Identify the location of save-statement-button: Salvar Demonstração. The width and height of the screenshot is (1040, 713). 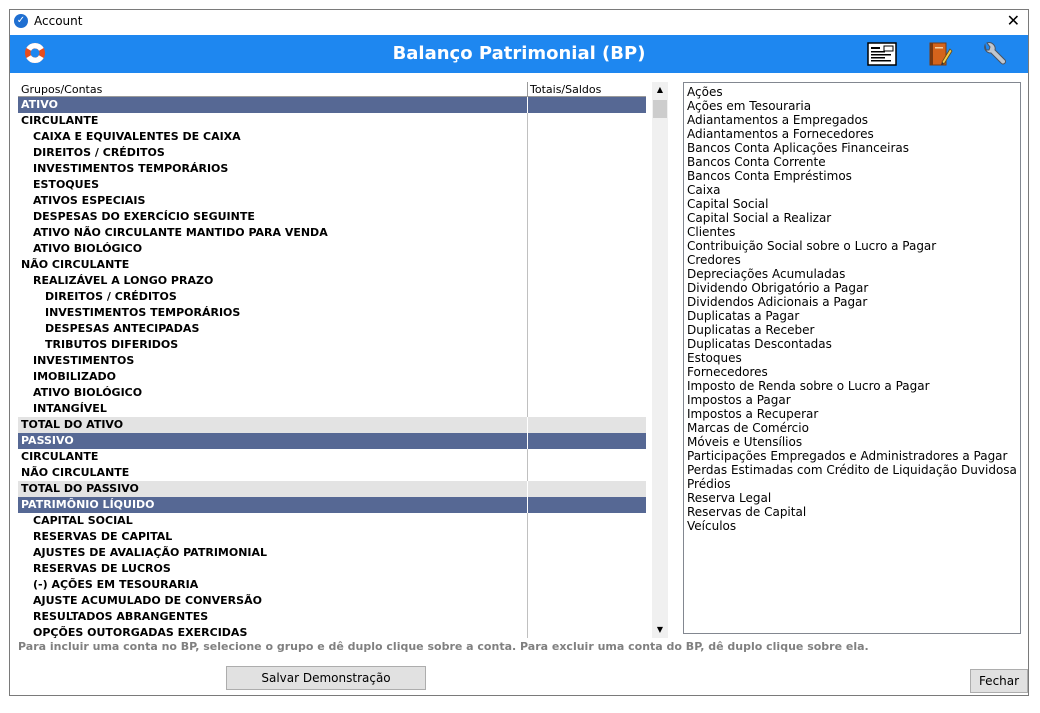
(326, 678).